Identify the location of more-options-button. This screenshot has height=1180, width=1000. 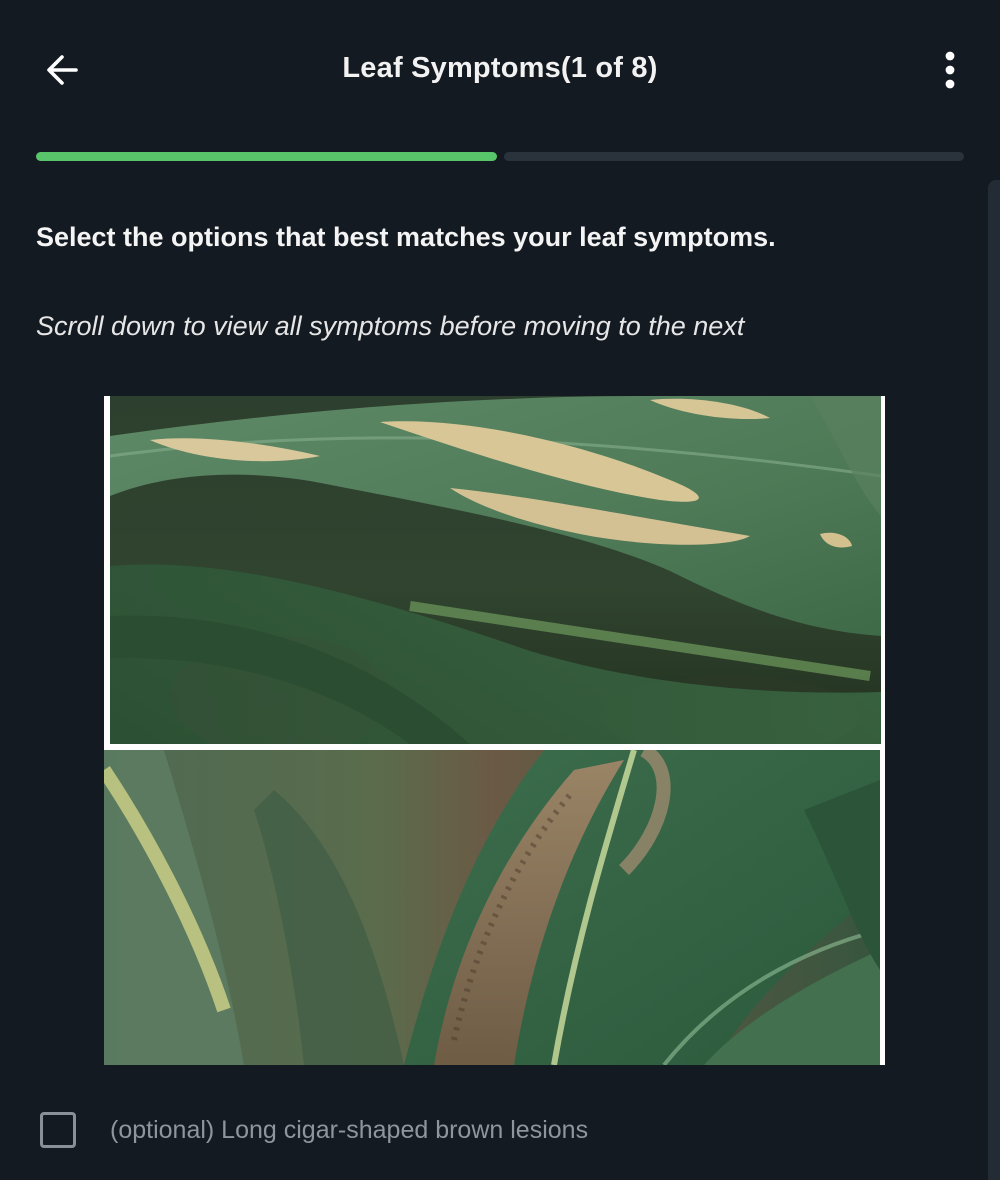
(950, 72).